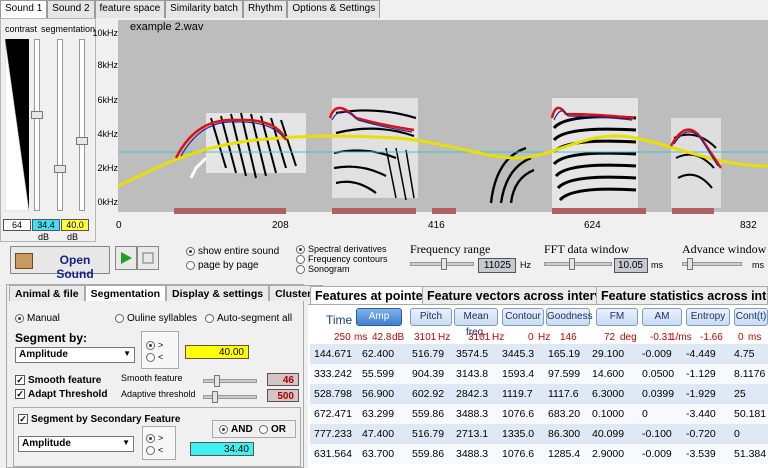 The height and width of the screenshot is (468, 768). I want to click on tab-feature-vectors: Feature vectors across interval, so click(519, 295).